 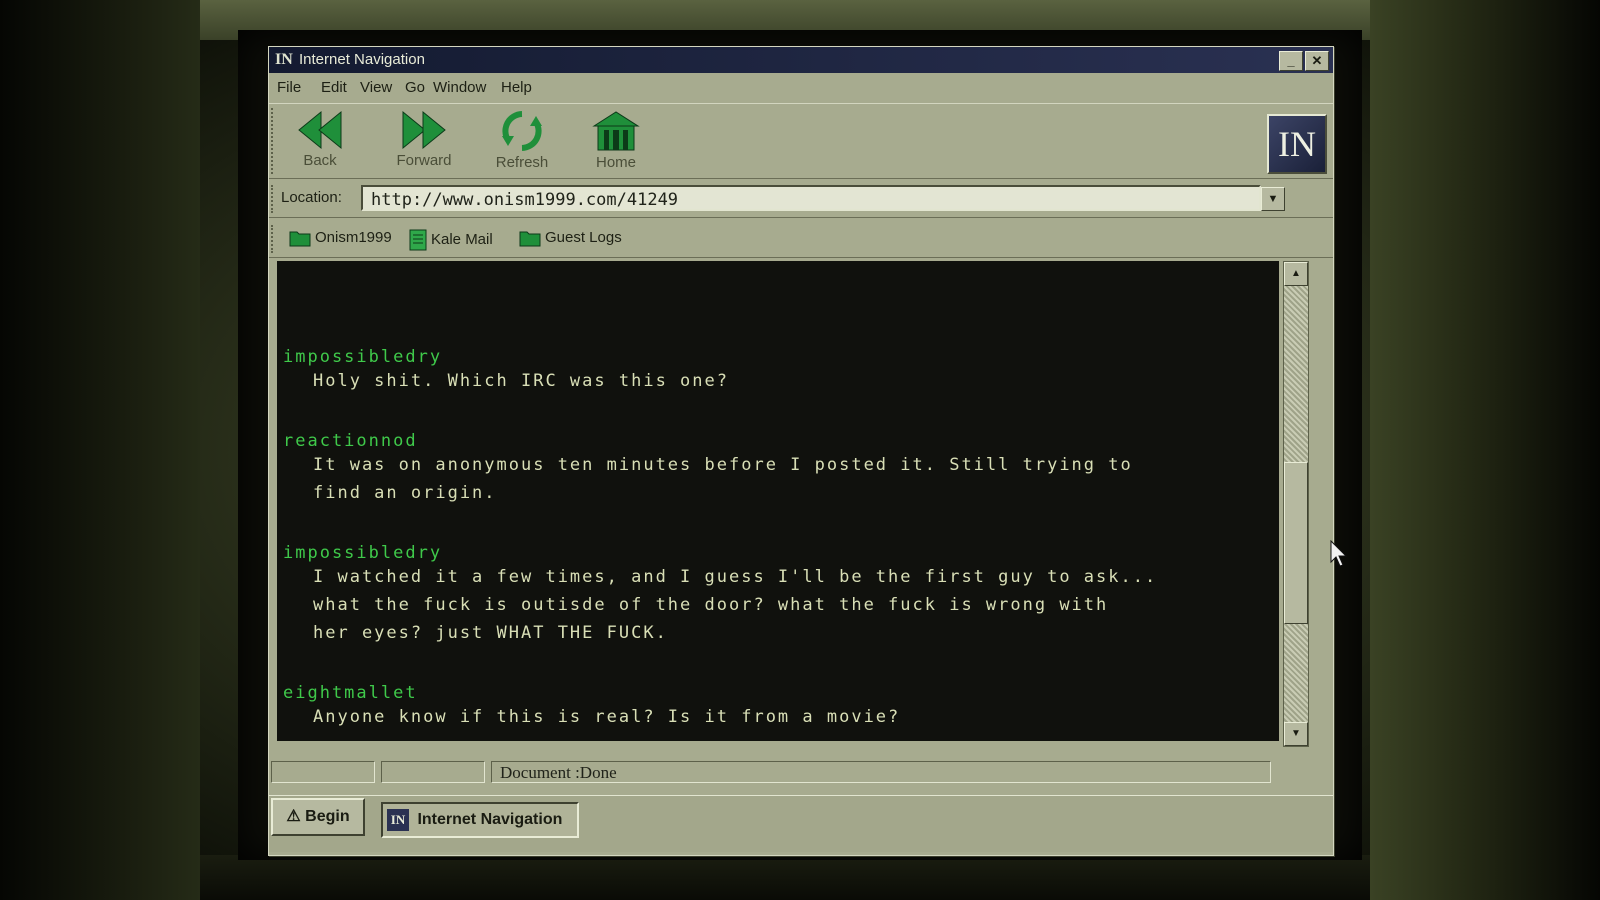 I want to click on bookmarks-bar: Onism1999 Kale Mail Guest Logs, so click(x=801, y=239).